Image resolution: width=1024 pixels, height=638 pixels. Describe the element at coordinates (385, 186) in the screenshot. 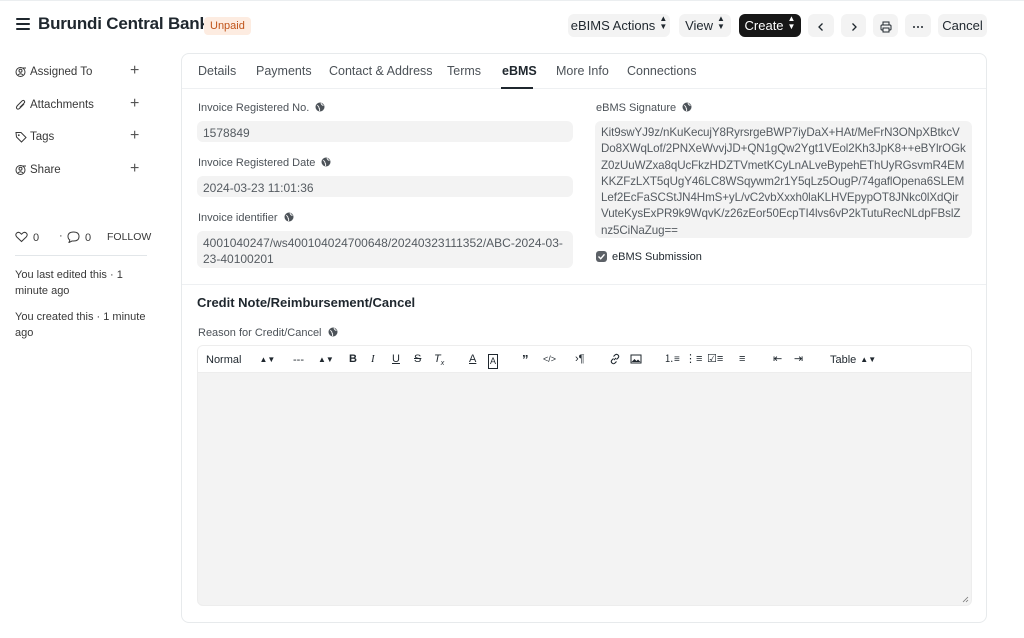

I see `invoice-registered-date-field: 2024-03-23 11:01:36` at that location.